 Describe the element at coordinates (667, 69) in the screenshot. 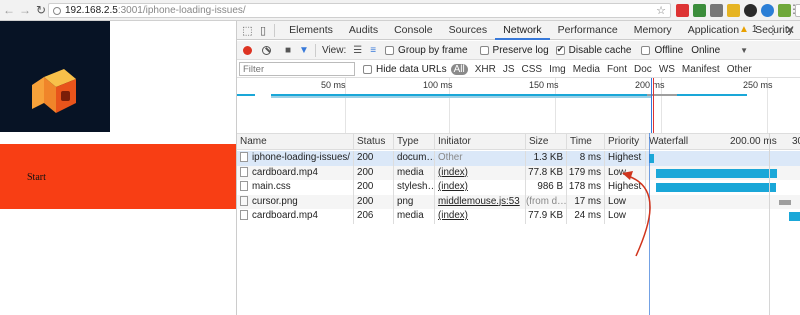

I see `type-filter-ws: WS` at that location.